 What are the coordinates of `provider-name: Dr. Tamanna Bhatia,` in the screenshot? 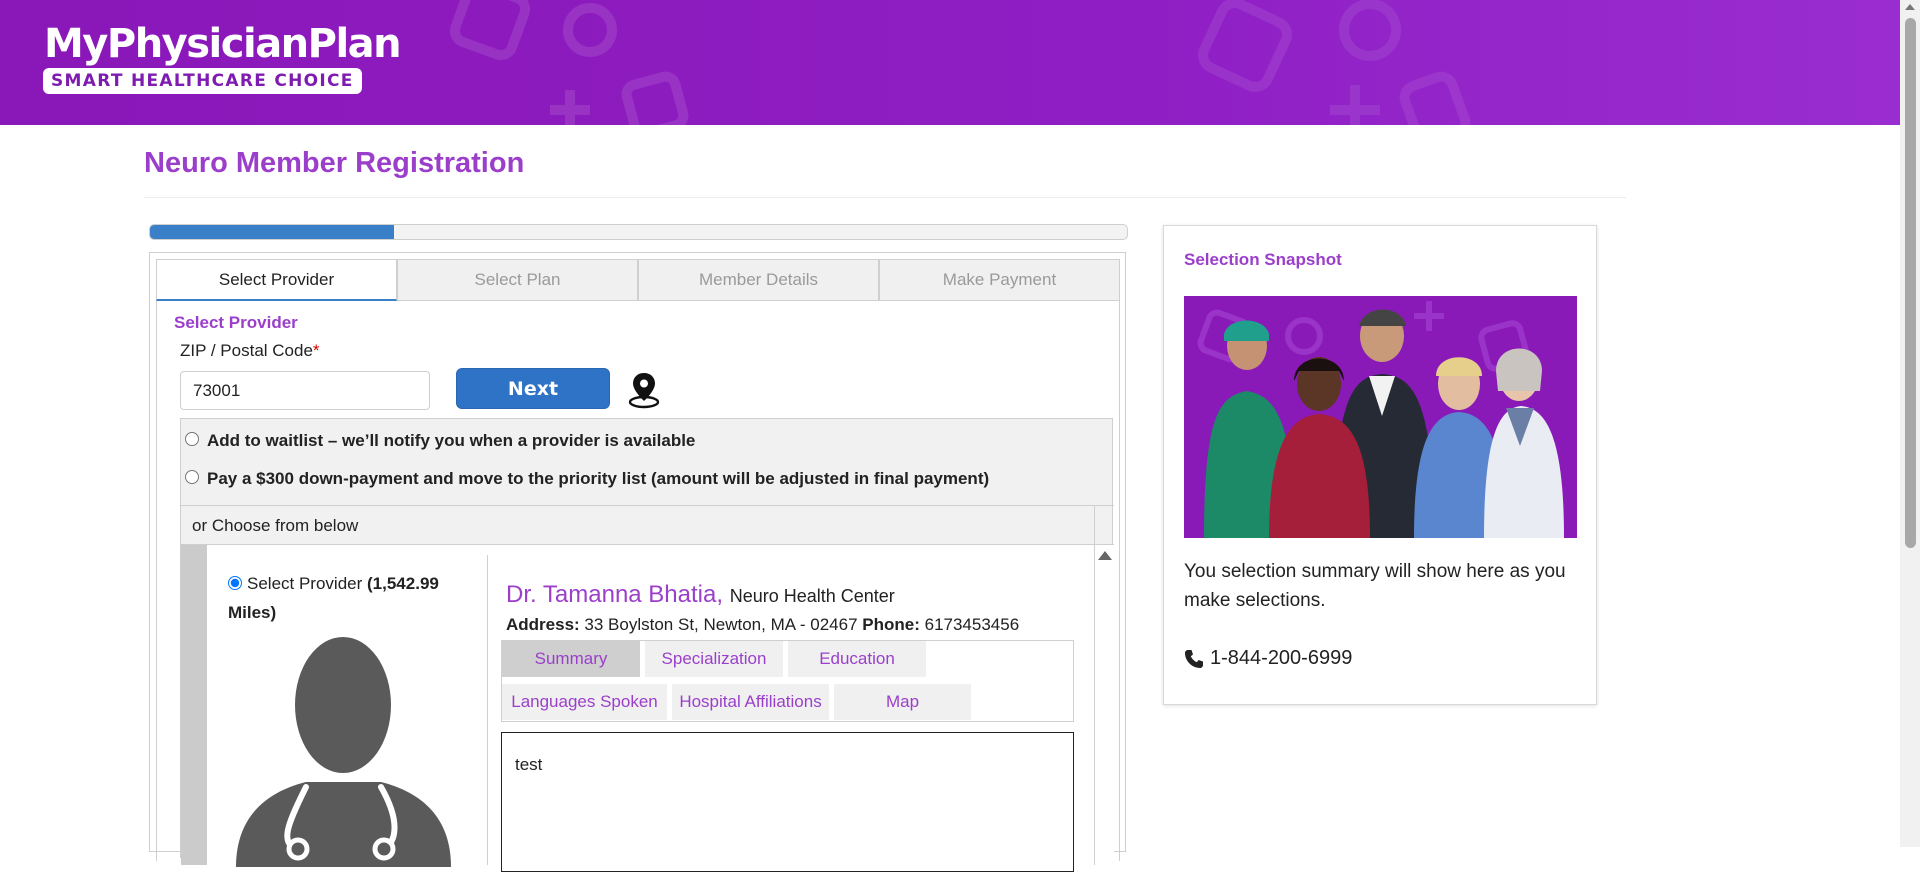 It's located at (615, 594).